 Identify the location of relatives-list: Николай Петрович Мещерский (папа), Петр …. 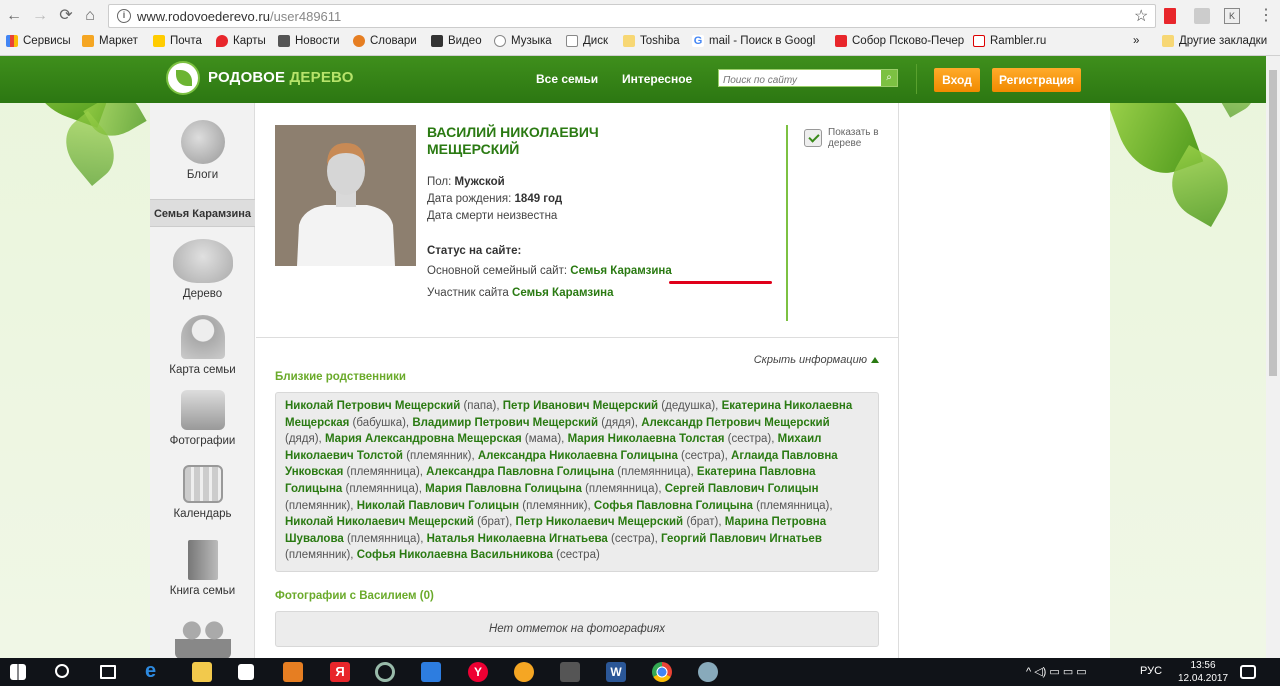
(577, 482).